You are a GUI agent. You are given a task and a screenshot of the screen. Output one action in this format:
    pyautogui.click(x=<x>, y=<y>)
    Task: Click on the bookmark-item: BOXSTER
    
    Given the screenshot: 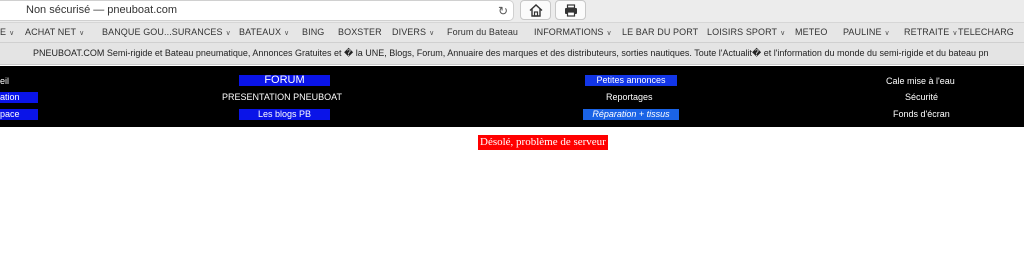 What is the action you would take?
    pyautogui.click(x=360, y=32)
    